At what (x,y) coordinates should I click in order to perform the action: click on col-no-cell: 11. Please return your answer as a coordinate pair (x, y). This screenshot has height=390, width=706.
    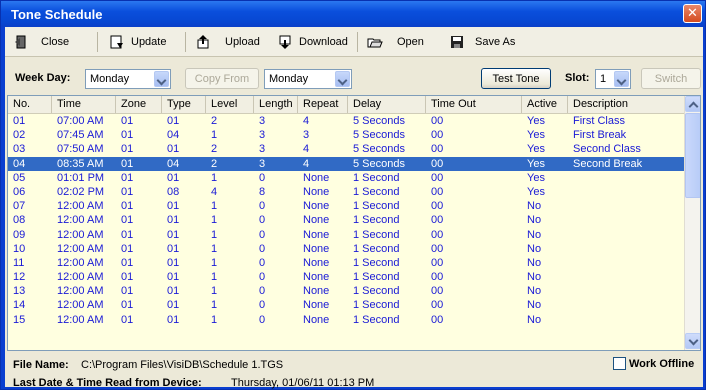
    Looking at the image, I should click on (30, 263).